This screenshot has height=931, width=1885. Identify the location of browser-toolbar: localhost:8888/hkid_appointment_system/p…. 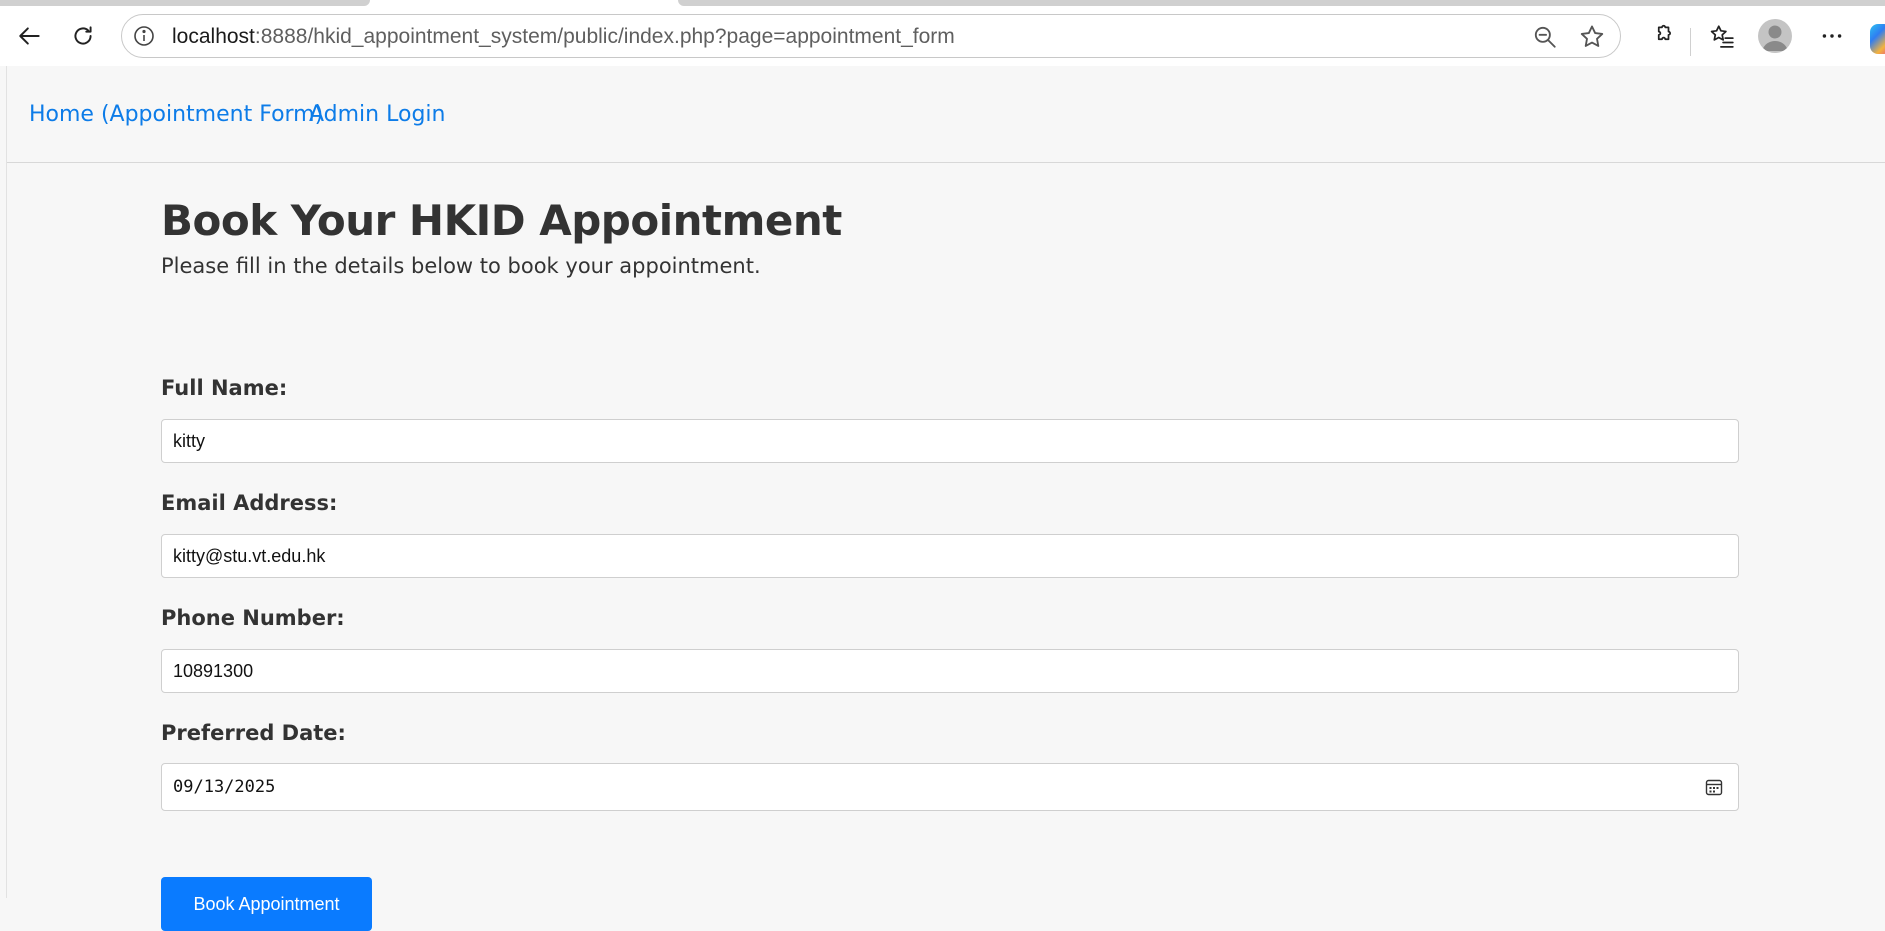
(942, 36).